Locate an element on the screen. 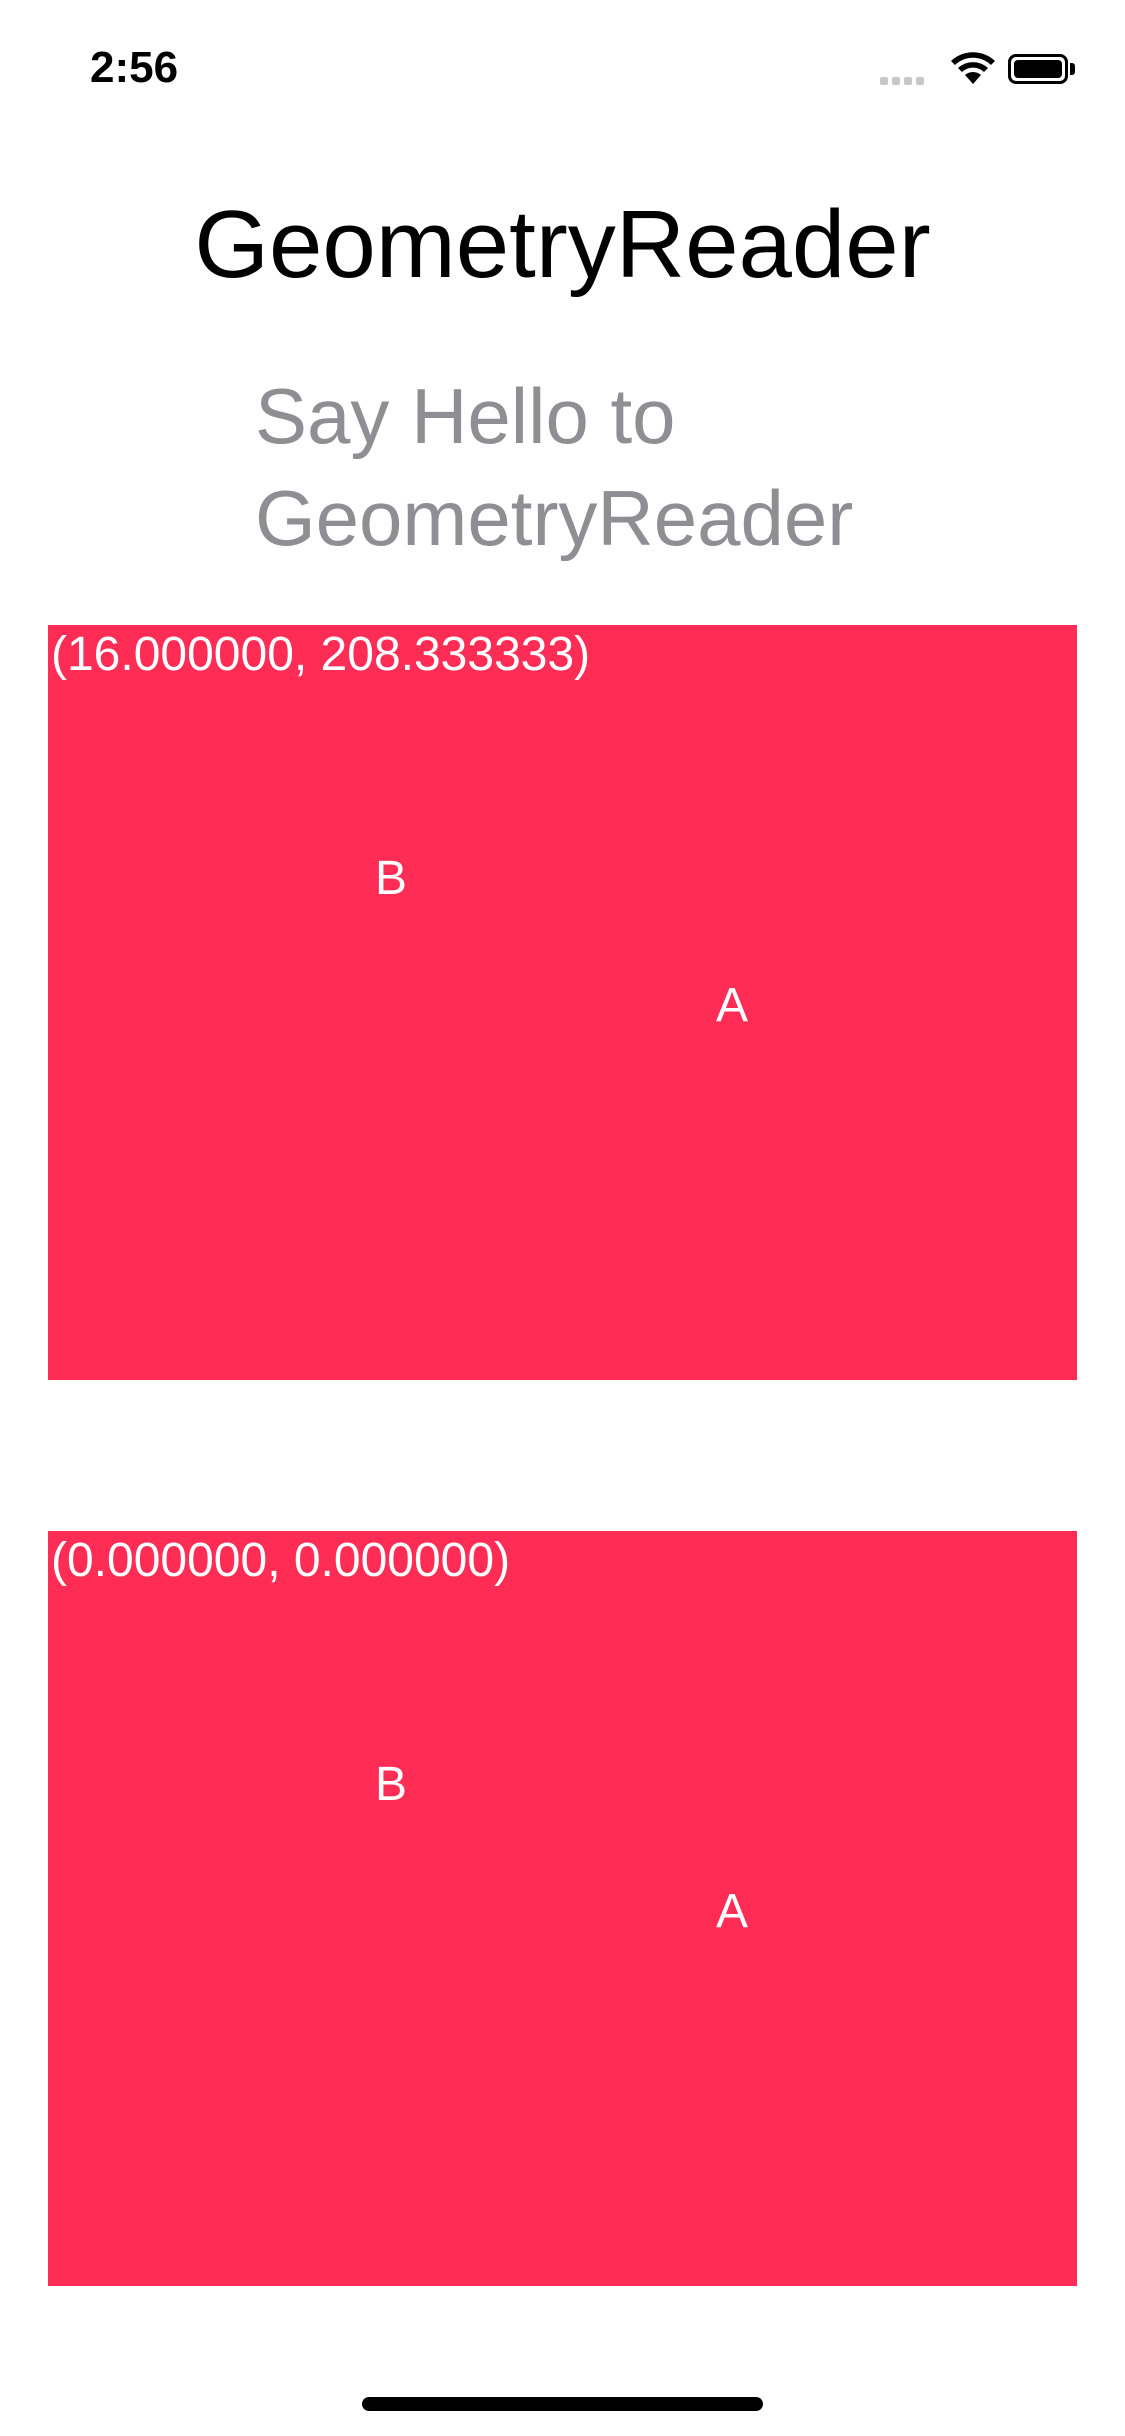  battery-icon is located at coordinates (1038, 69).